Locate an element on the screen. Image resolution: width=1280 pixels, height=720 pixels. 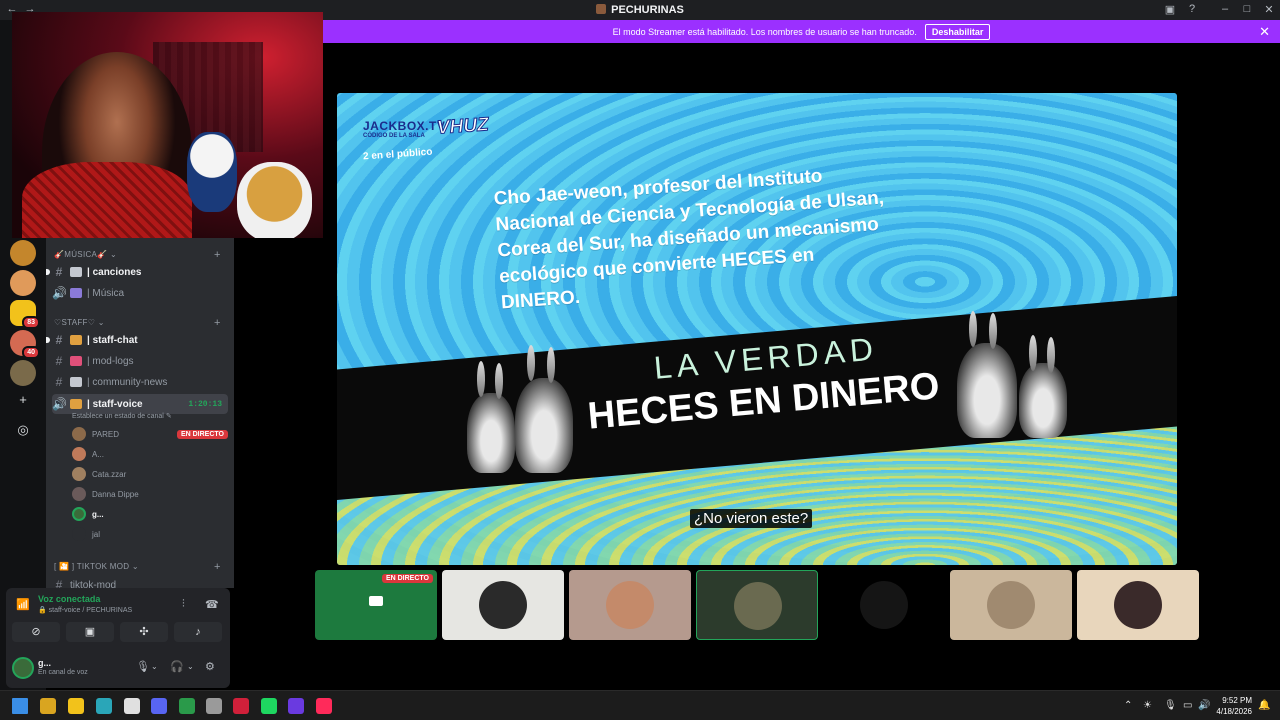
clock-date: 4/18/2026 is located at coordinates (1234, 711).